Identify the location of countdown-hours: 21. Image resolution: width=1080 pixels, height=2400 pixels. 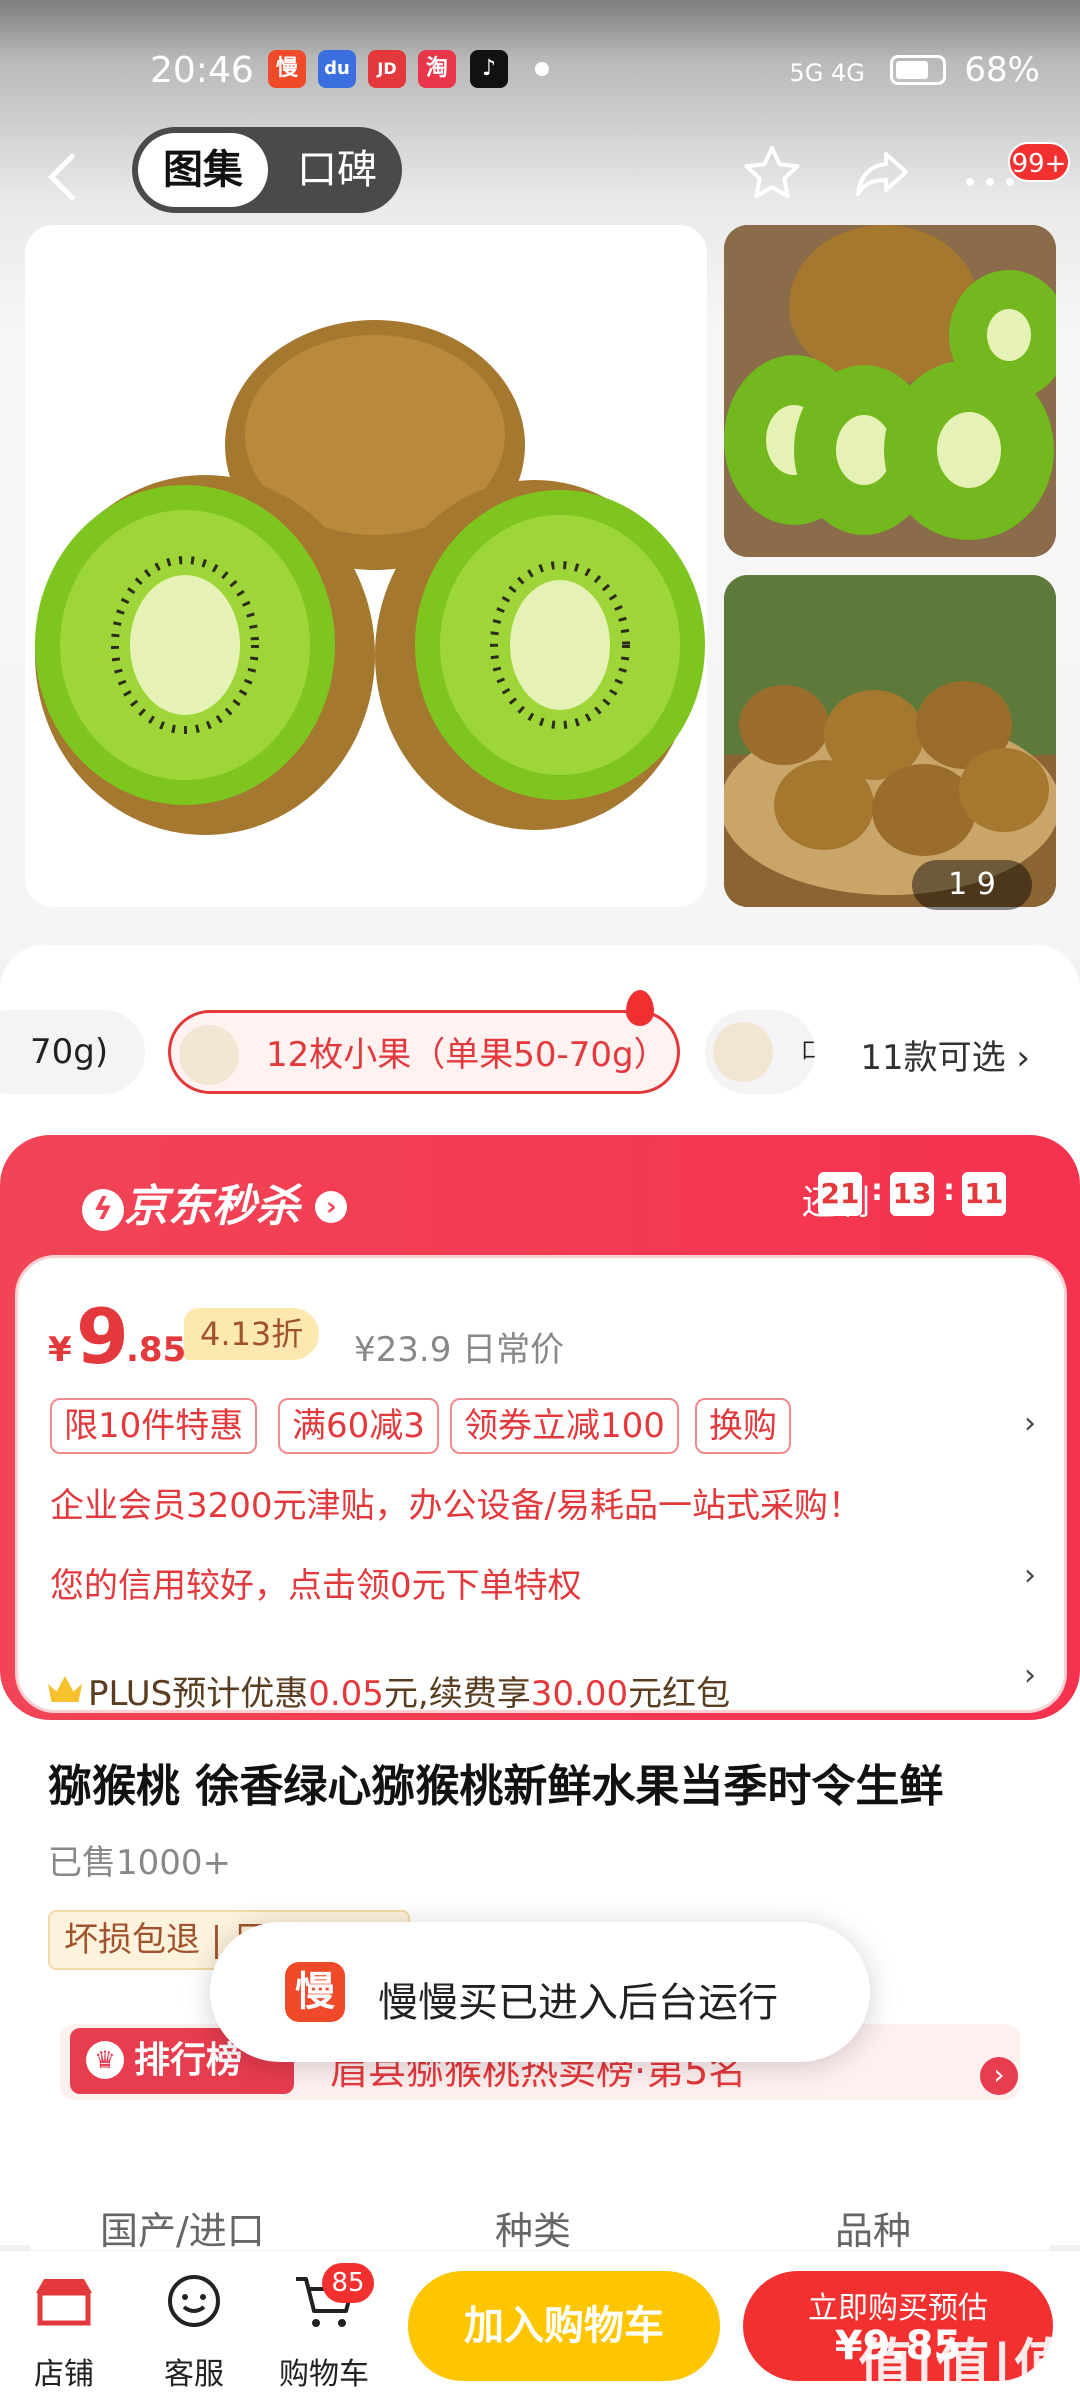
(840, 1194).